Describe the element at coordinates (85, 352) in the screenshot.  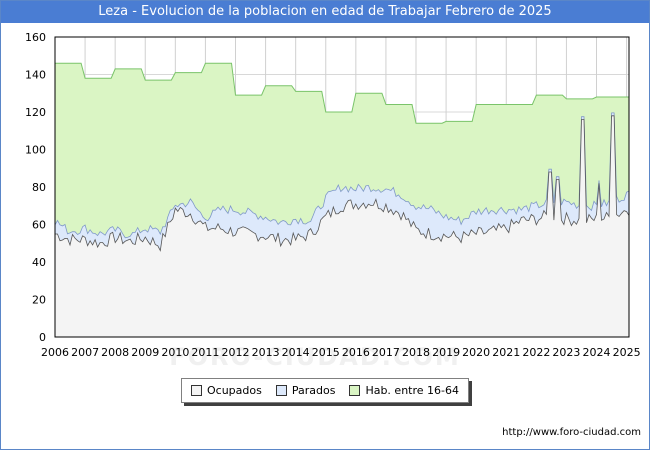
I see `x-tick-label: 2007` at that location.